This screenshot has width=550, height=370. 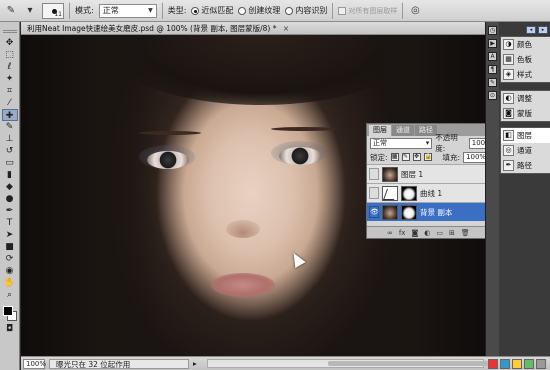 What do you see at coordinates (34, 363) in the screenshot?
I see `zoom-field: 100%` at bounding box center [34, 363].